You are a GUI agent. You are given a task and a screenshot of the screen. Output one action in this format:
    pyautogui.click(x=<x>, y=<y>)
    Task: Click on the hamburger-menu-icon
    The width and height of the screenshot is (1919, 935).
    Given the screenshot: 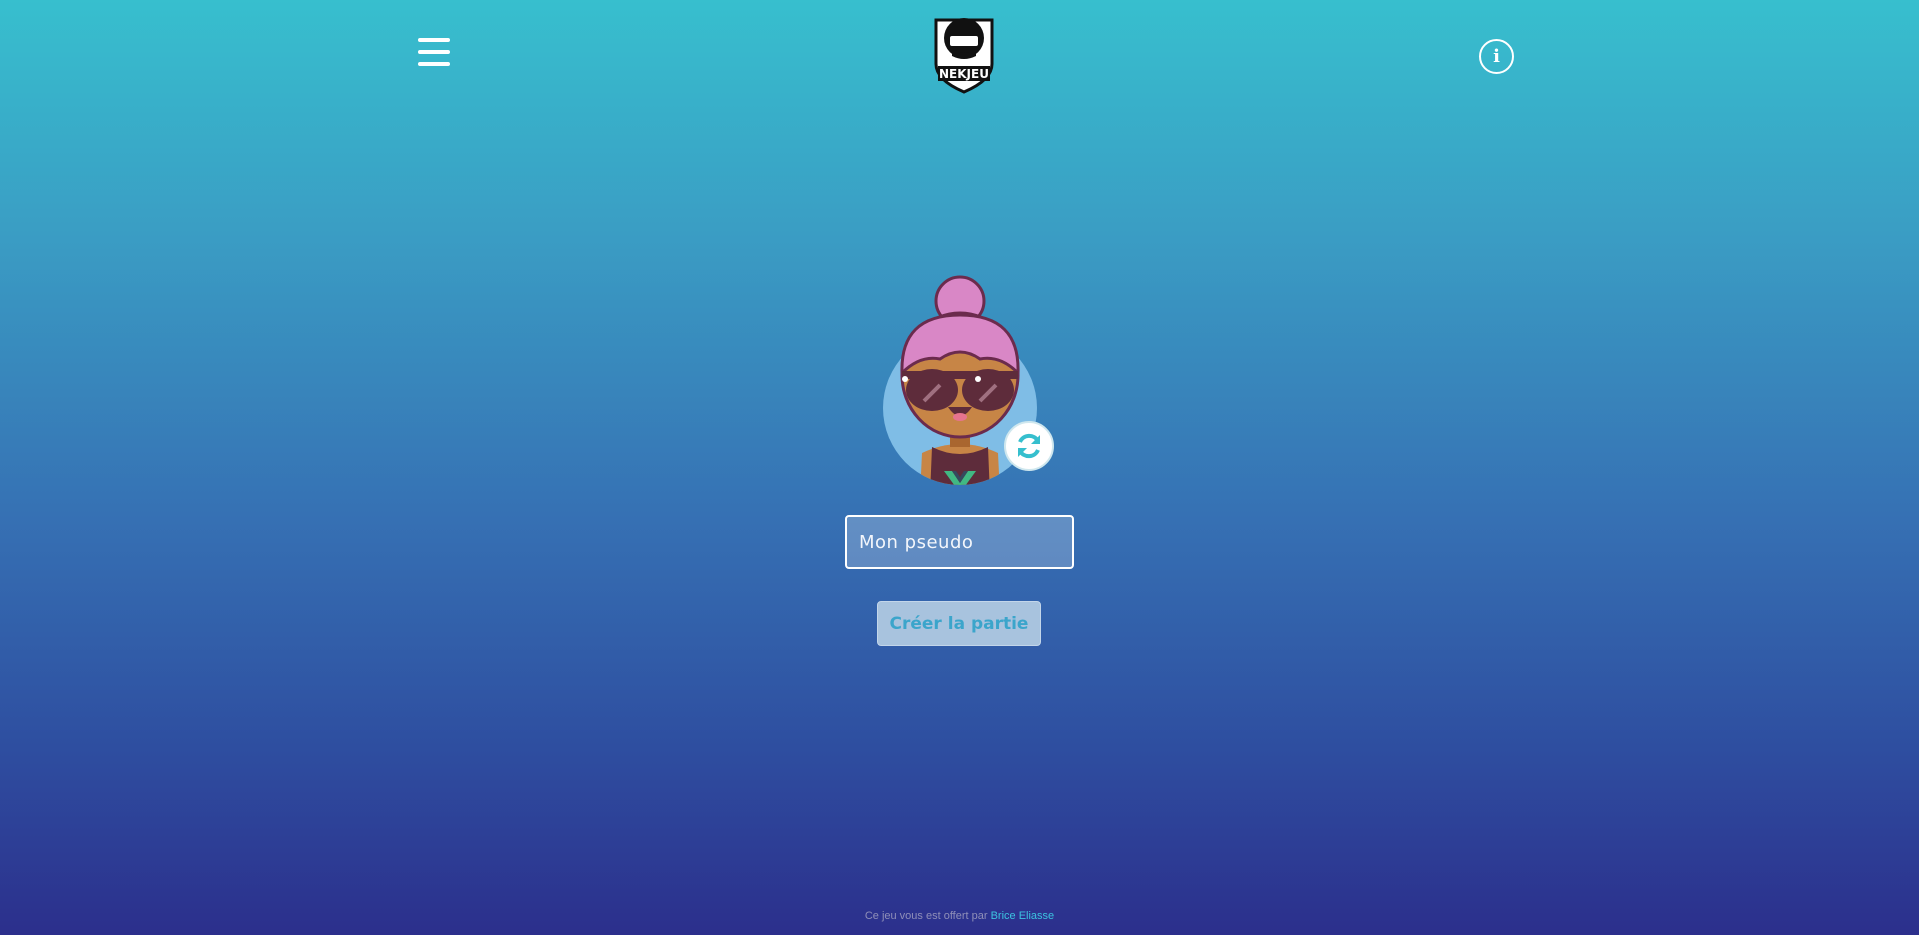 What is the action you would take?
    pyautogui.click(x=434, y=52)
    